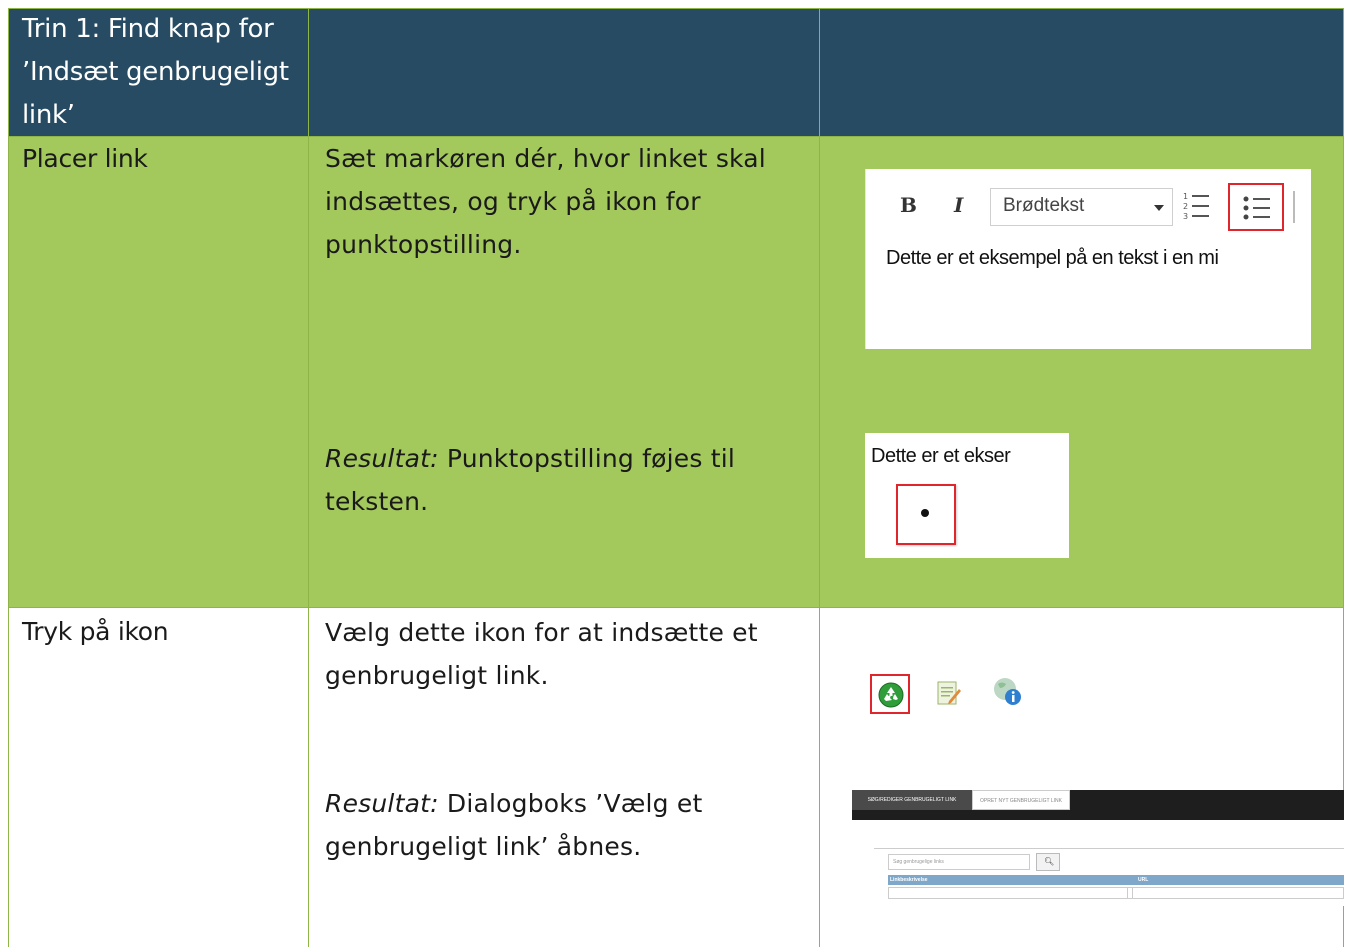 The image size is (1346, 947). Describe the element at coordinates (1044, 205) in the screenshot. I see `style-select-value: Brødtekst` at that location.